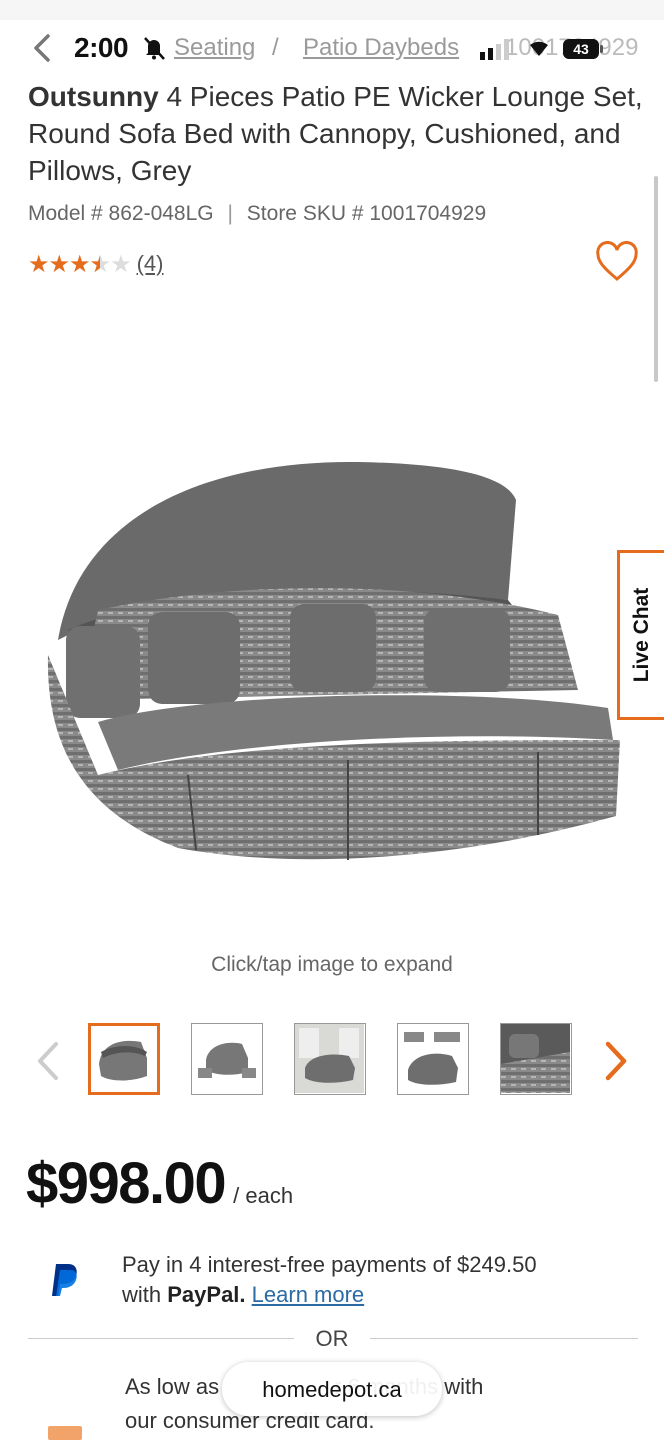 This screenshot has height=1440, width=664. What do you see at coordinates (539, 48) in the screenshot?
I see `wifi-icon` at bounding box center [539, 48].